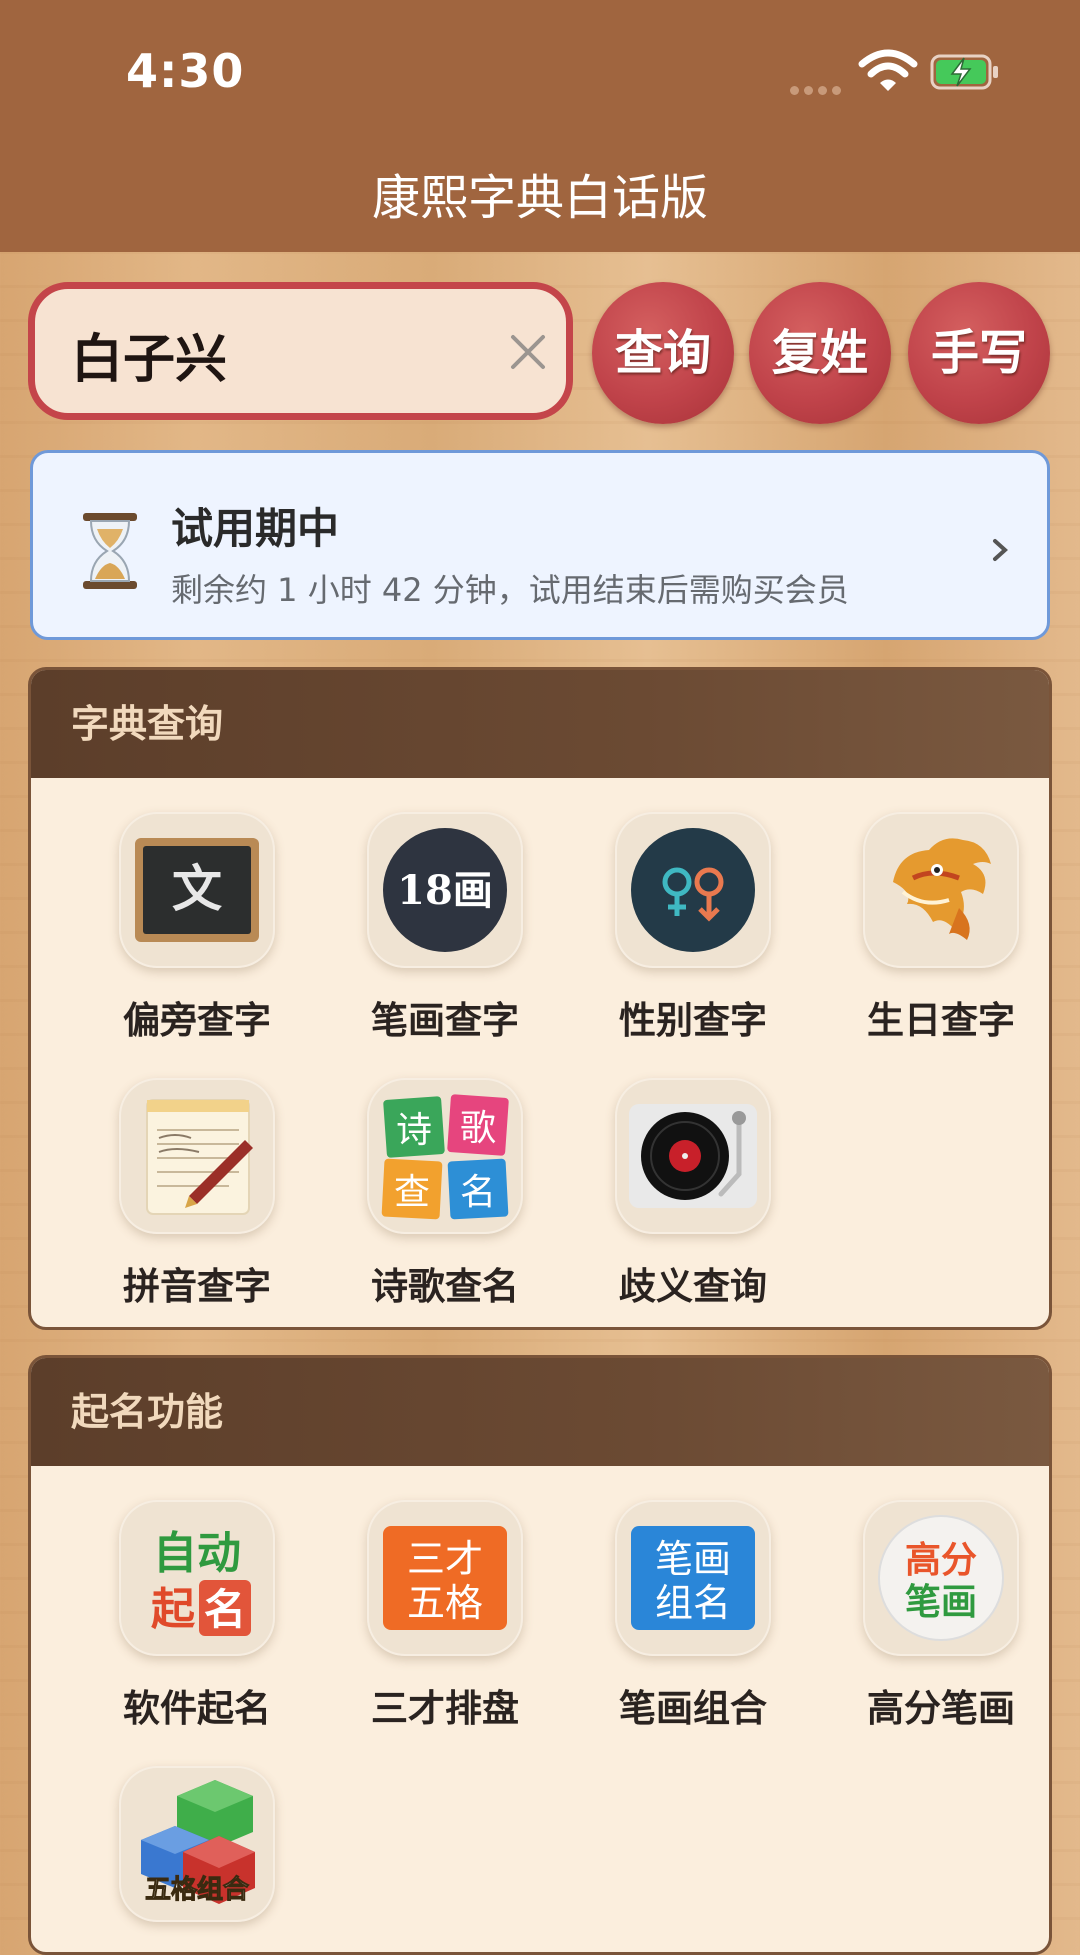 This screenshot has width=1080, height=1955. What do you see at coordinates (693, 1559) in the screenshot?
I see `stroke-combo-text: 笔画` at bounding box center [693, 1559].